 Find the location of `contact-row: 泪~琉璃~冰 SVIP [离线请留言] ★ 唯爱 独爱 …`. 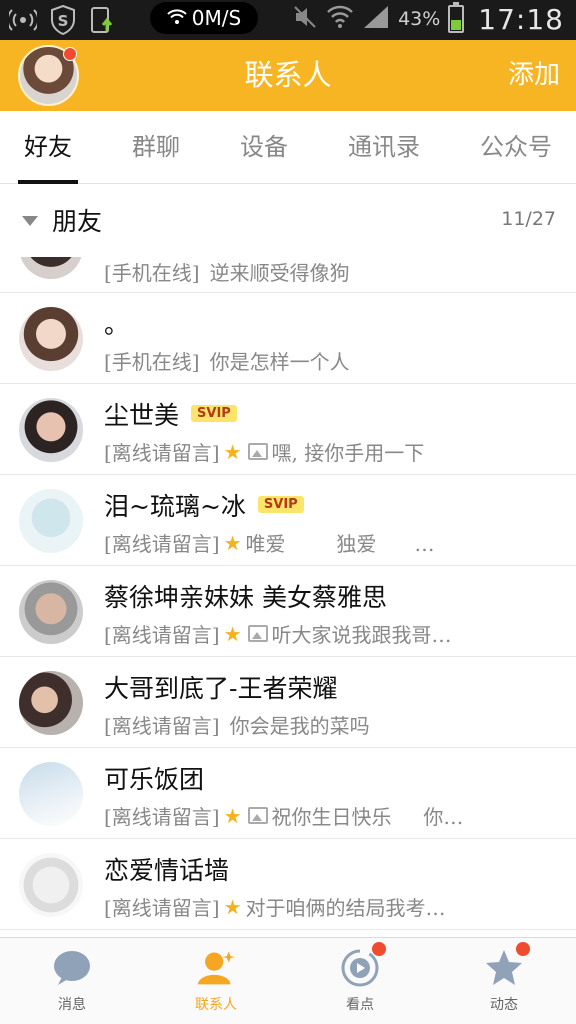

contact-row: 泪~琉璃~冰 SVIP [离线请留言] ★ 唯爱 独爱 … is located at coordinates (288, 520).